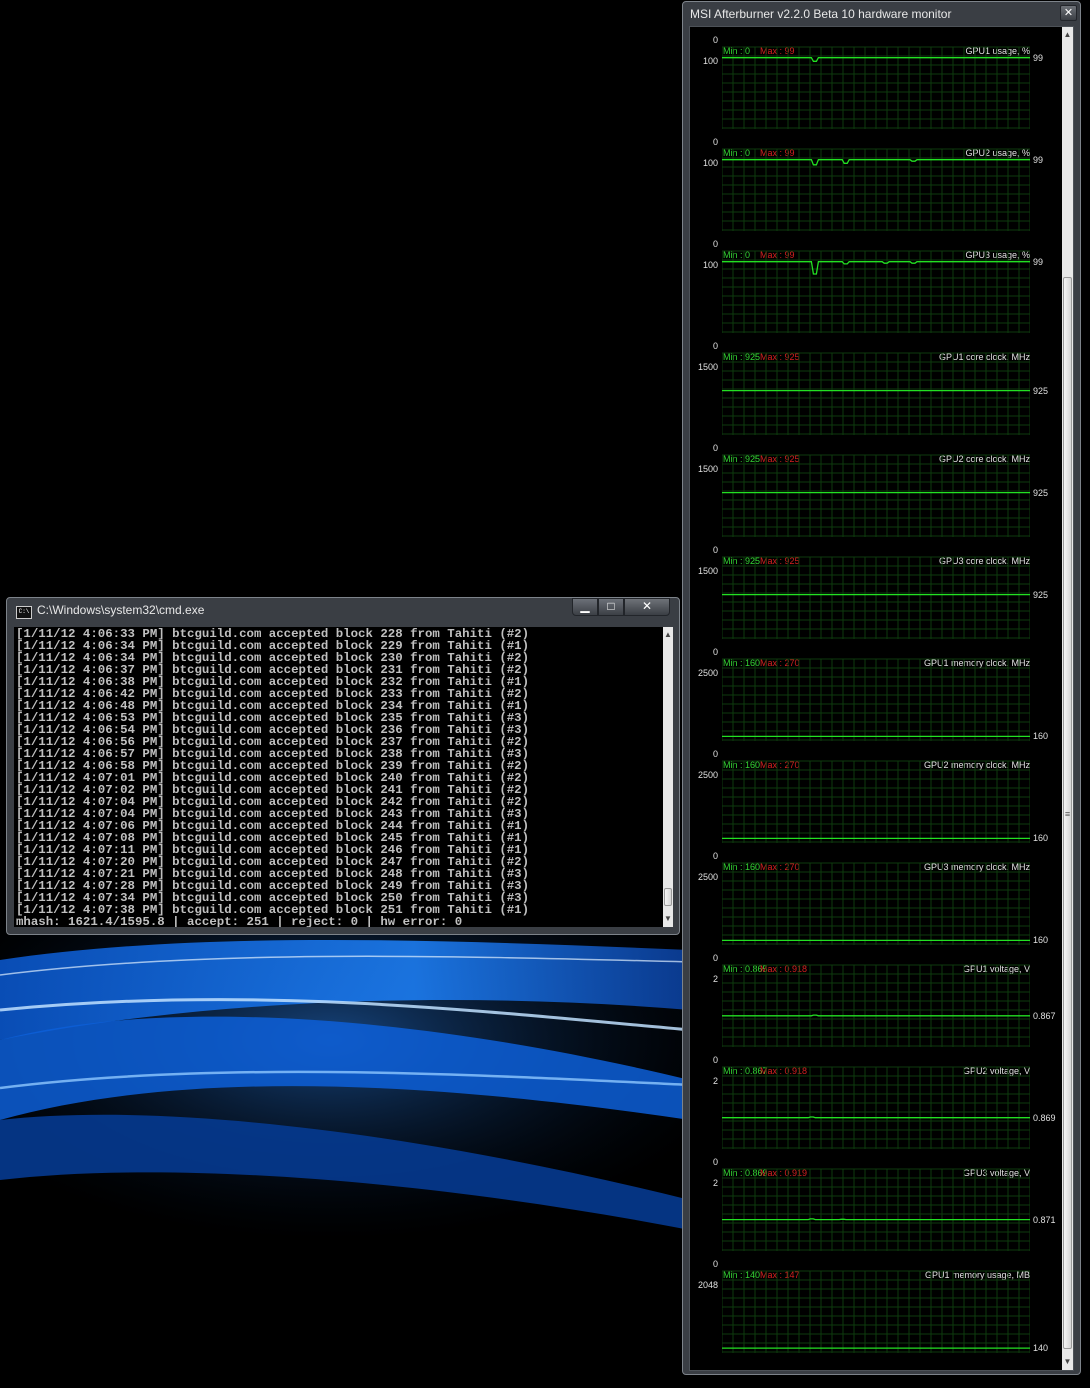 This screenshot has height=1388, width=1090. I want to click on graph-current-value: 140, so click(1041, 1348).